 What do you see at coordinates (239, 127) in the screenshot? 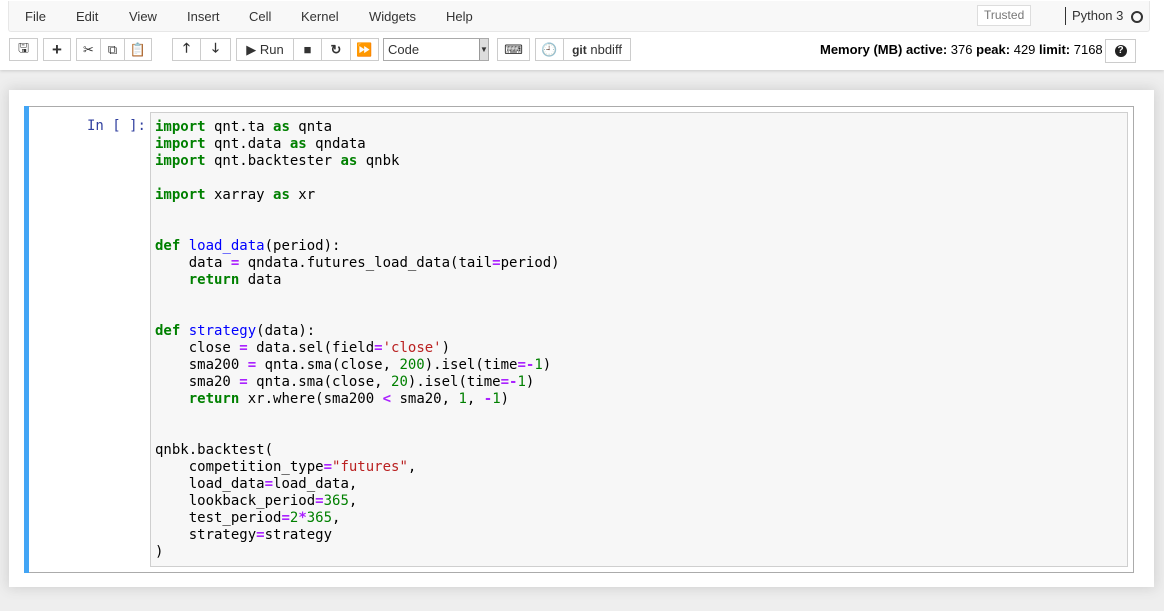
I see `code-token: qnt.ta` at bounding box center [239, 127].